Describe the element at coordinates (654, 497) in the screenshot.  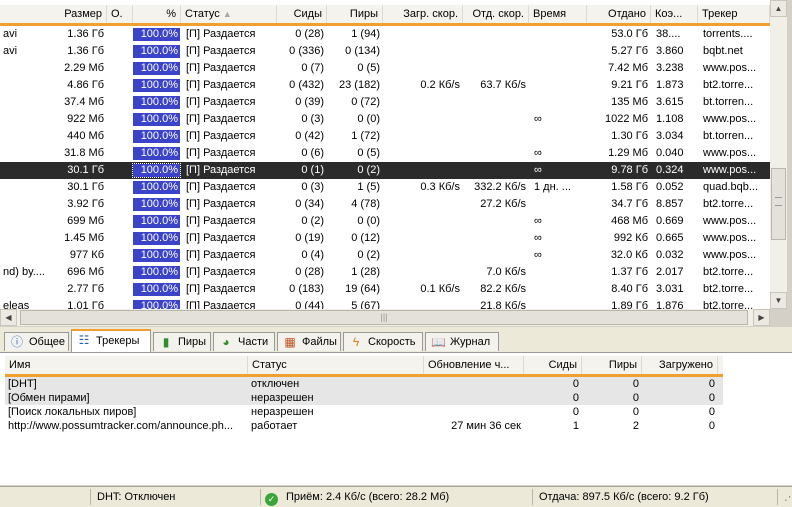
I see `upload-status: Отдача: 897.5 Кб/с (всего: 9.2 Гб)` at that location.